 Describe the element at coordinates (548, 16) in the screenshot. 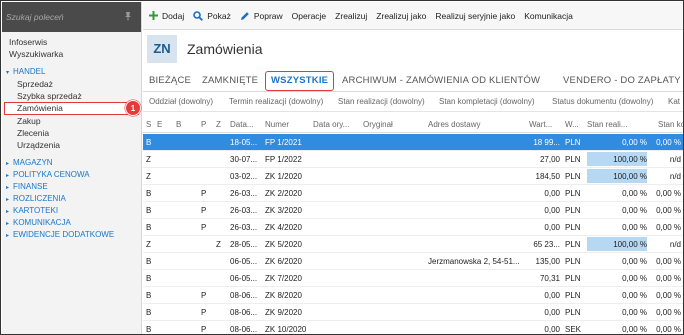

I see `communication-button: Komunikacja` at that location.